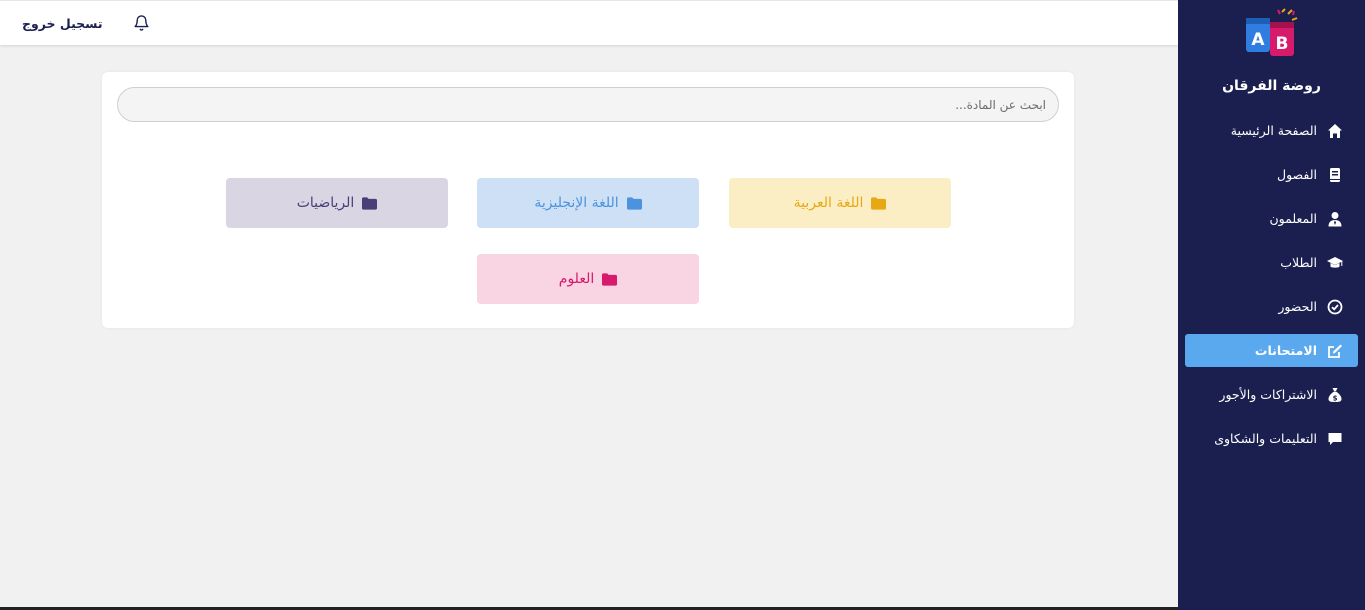 Image resolution: width=1365 pixels, height=610 pixels. Describe the element at coordinates (1271, 262) in the screenshot. I see `sidebar-item-students: الطلاب` at that location.